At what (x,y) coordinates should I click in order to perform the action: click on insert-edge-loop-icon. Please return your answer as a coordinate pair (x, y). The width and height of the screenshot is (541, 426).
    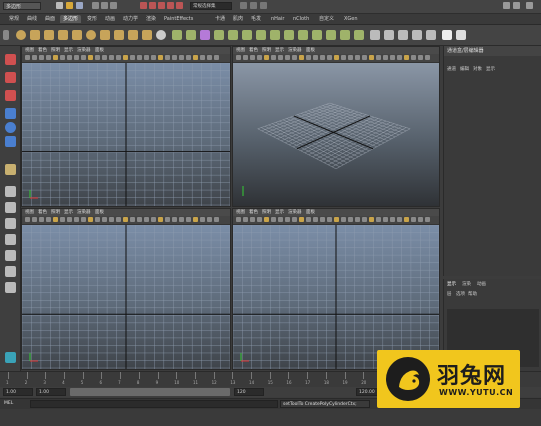
    Looking at the image, I should click on (289, 35).